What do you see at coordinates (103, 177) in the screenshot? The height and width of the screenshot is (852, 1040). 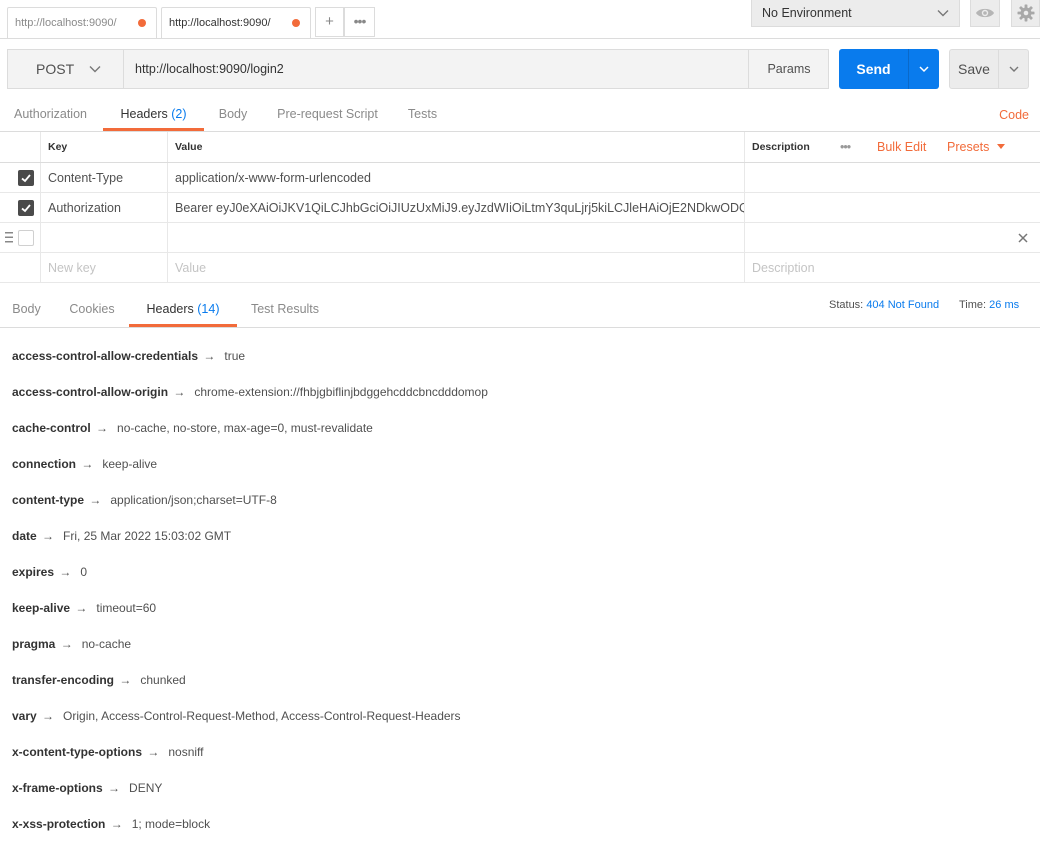 I see `header-key-cell: Content-Type` at bounding box center [103, 177].